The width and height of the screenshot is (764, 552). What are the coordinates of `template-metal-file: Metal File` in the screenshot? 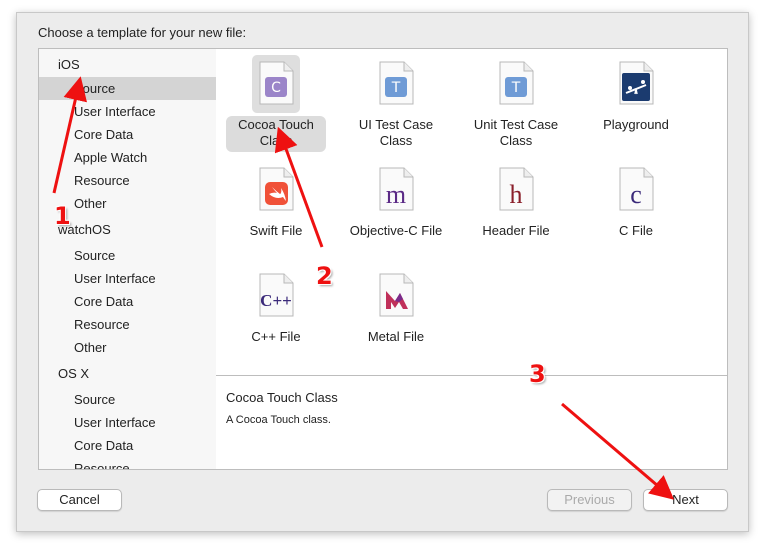 It's located at (396, 313).